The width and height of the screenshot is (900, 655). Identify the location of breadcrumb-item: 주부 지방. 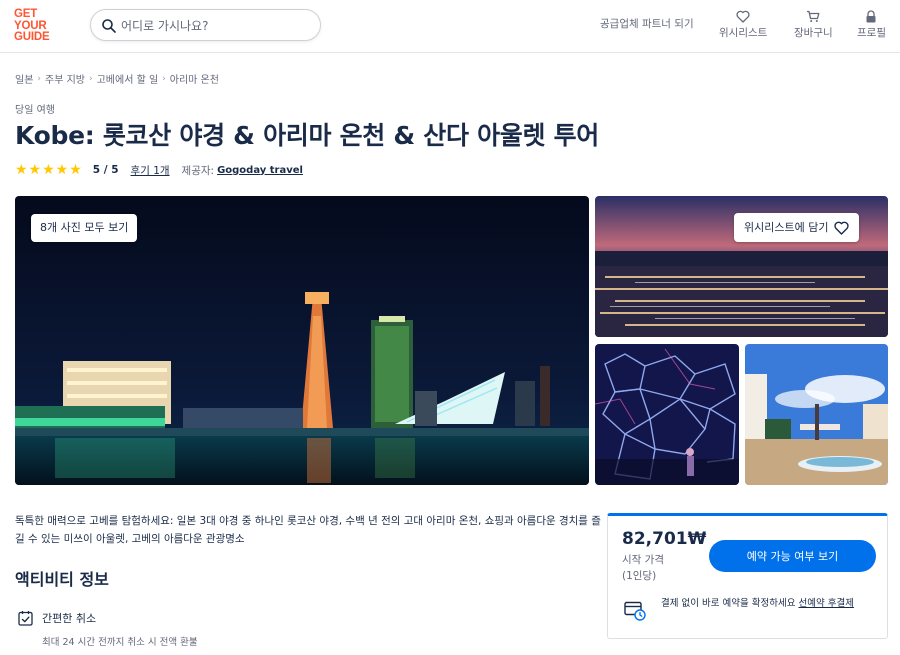
(65, 78).